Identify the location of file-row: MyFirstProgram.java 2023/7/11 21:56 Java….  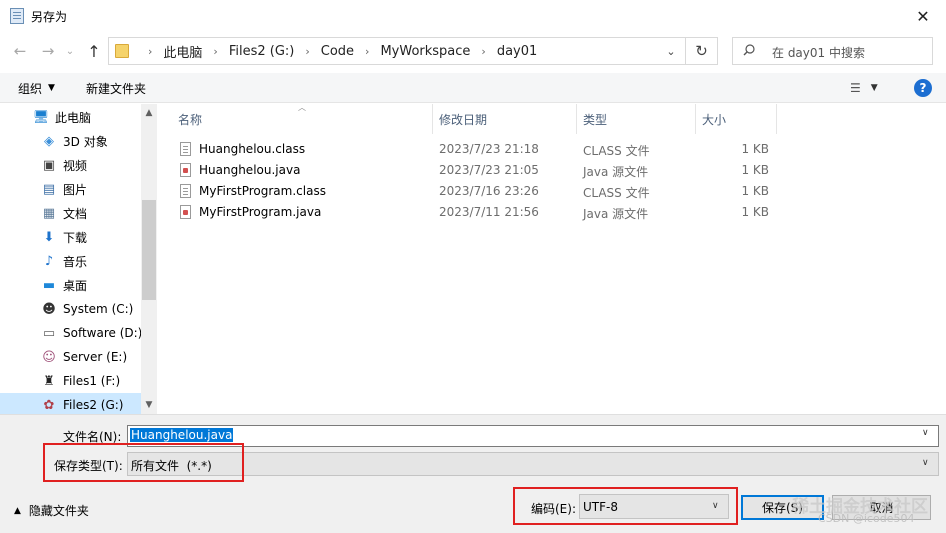
(470, 212).